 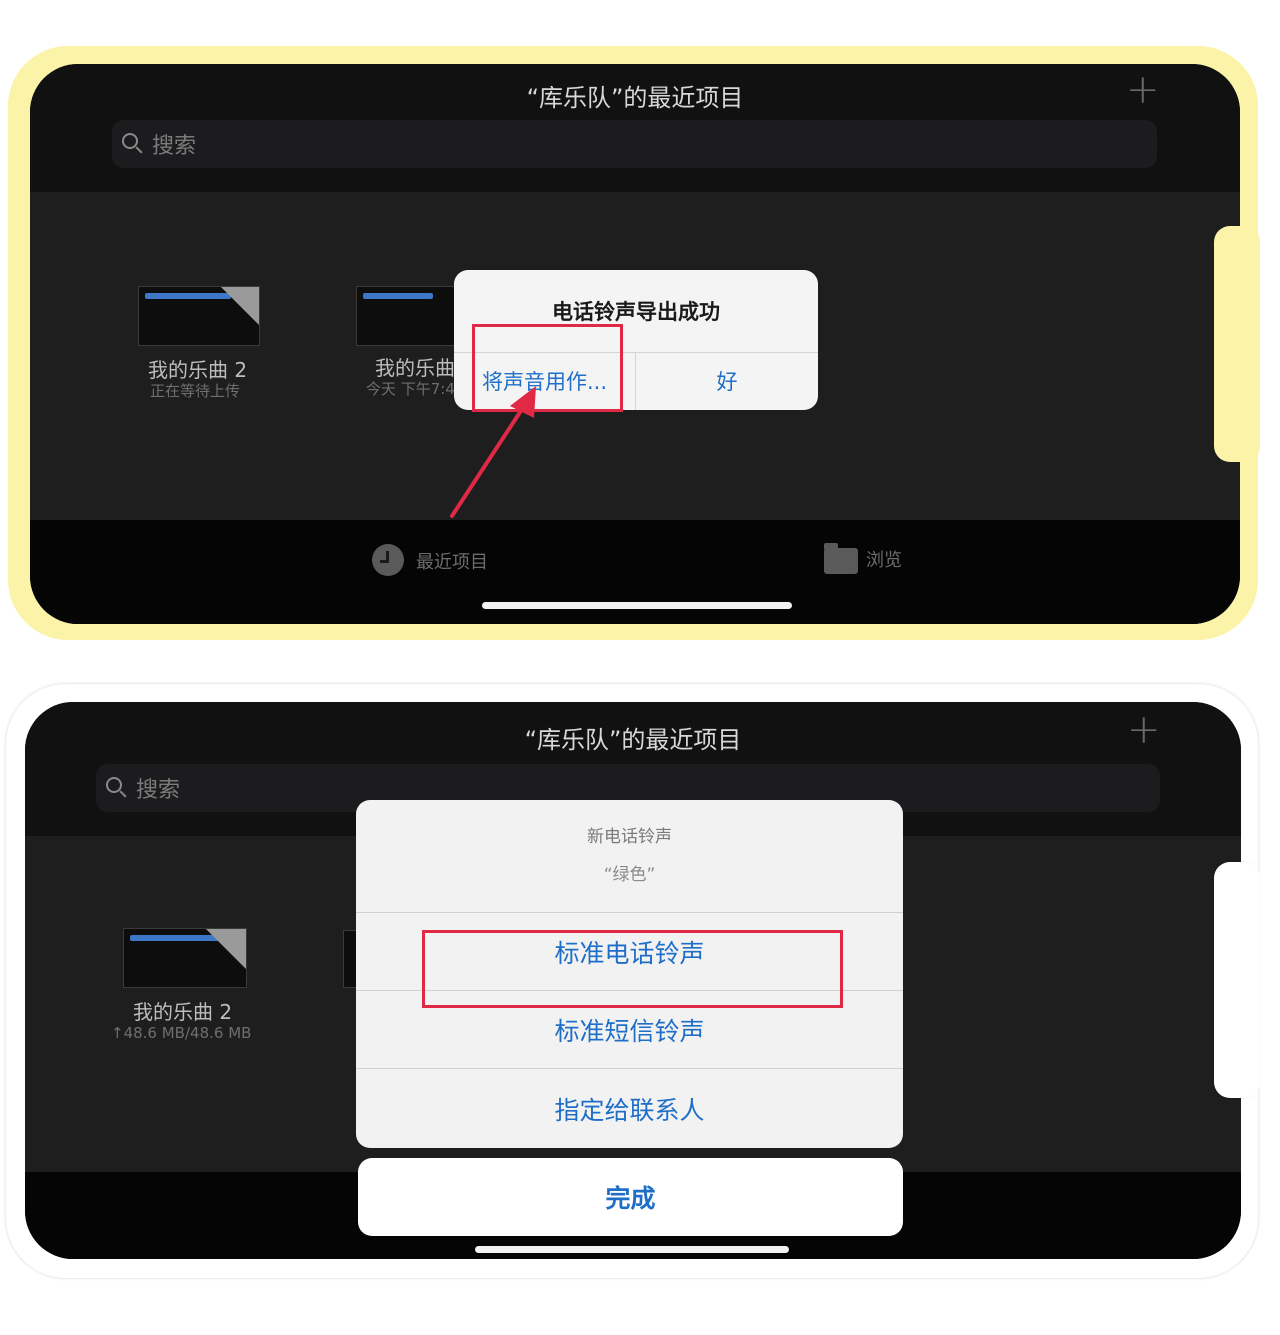 I want to click on document-status: 正在等待上传, so click(x=195, y=391).